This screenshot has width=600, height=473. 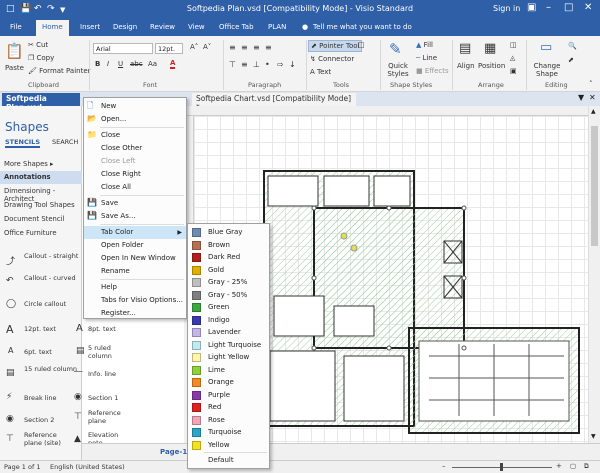 I want to click on fit-page-icon: ▢, so click(x=573, y=466).